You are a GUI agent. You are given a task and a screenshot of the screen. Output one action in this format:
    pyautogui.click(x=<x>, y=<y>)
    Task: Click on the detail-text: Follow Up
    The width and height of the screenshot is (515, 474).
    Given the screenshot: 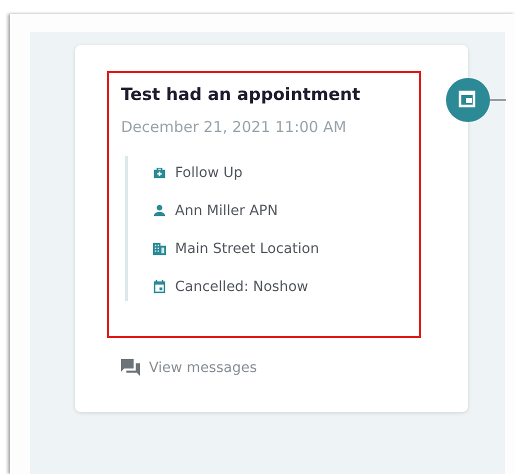 What is the action you would take?
    pyautogui.click(x=208, y=172)
    